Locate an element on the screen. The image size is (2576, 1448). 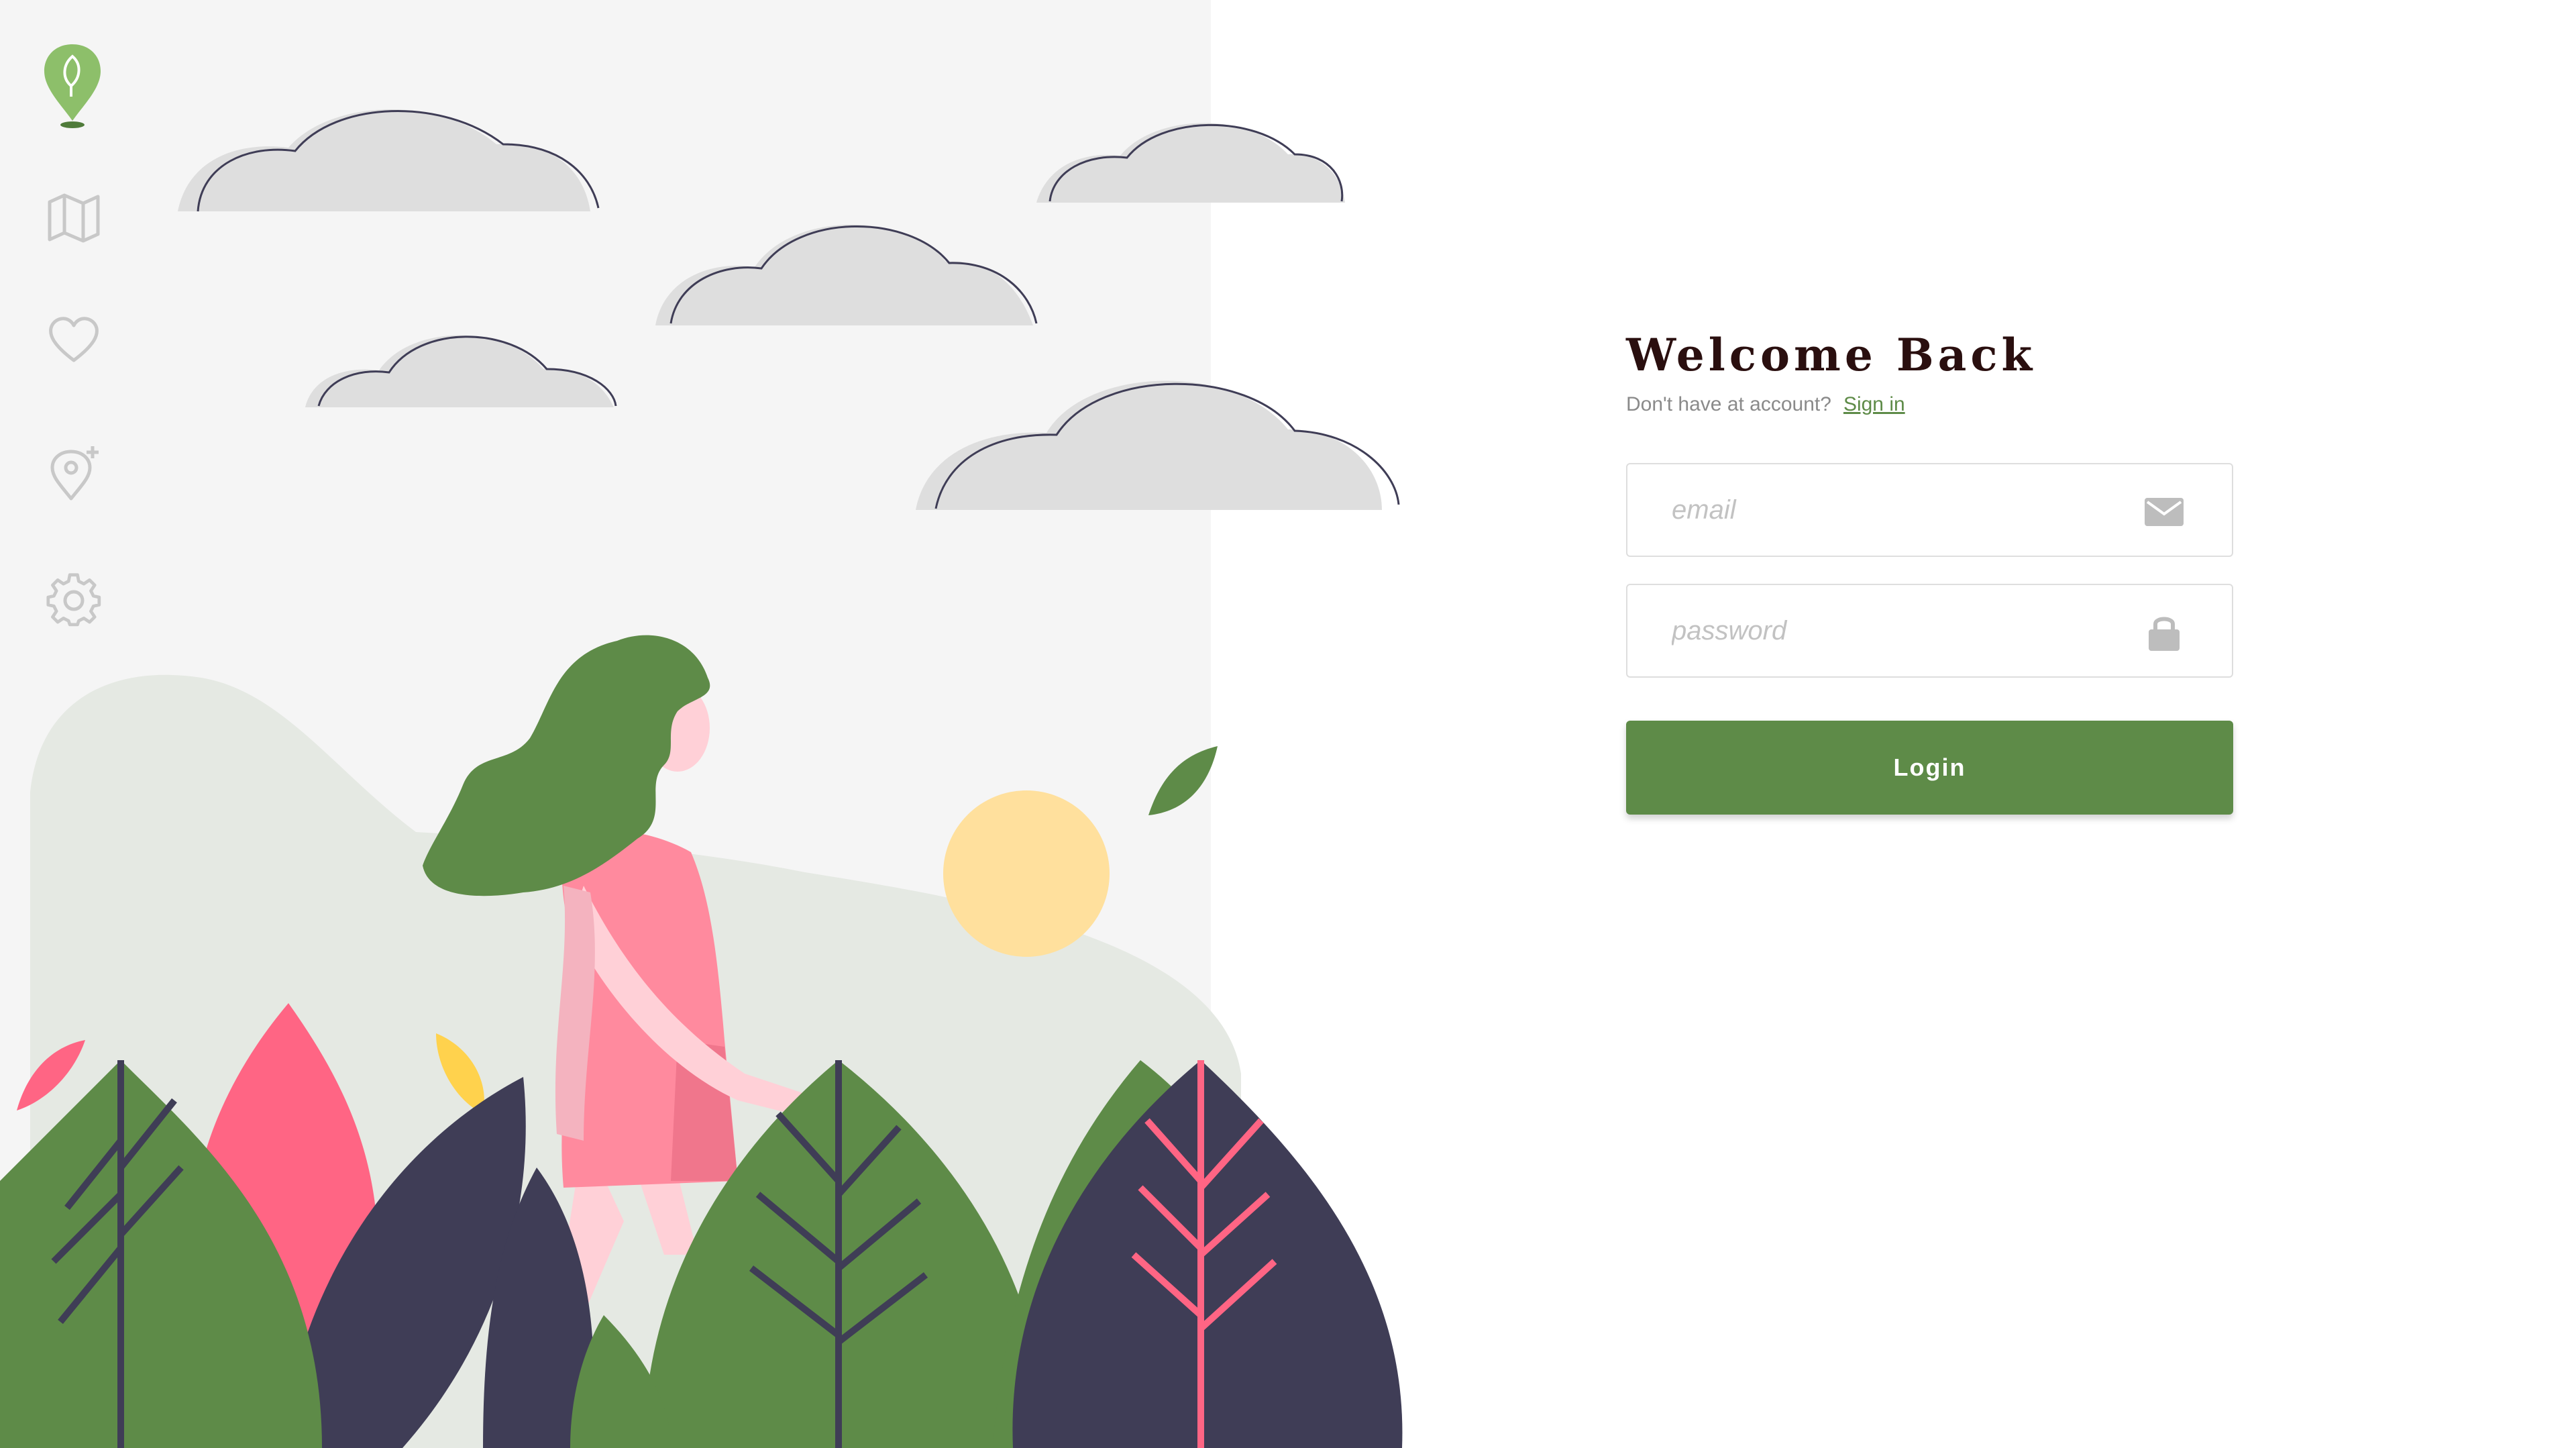
sidebar-item-add-location is located at coordinates (74, 473).